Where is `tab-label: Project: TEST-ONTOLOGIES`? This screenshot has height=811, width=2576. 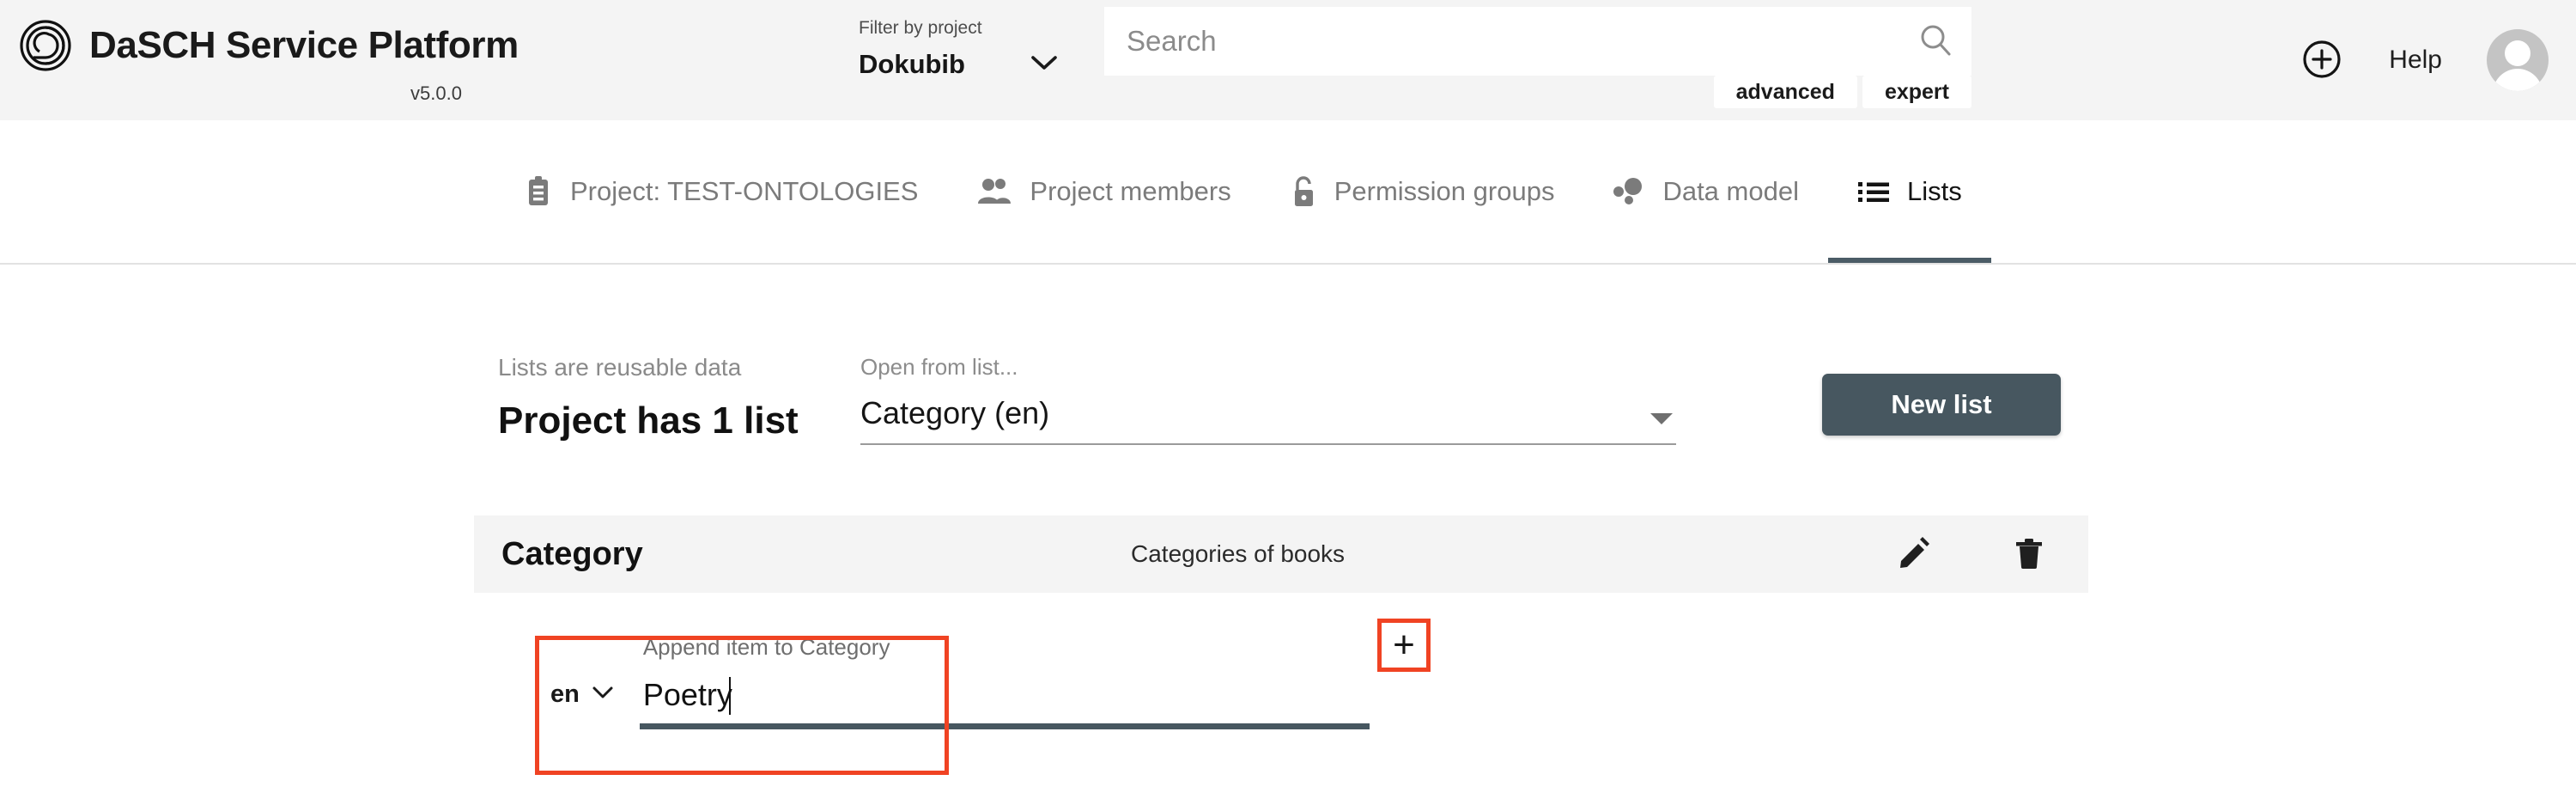
tab-label: Project: TEST-ONTOLOGIES is located at coordinates (744, 191).